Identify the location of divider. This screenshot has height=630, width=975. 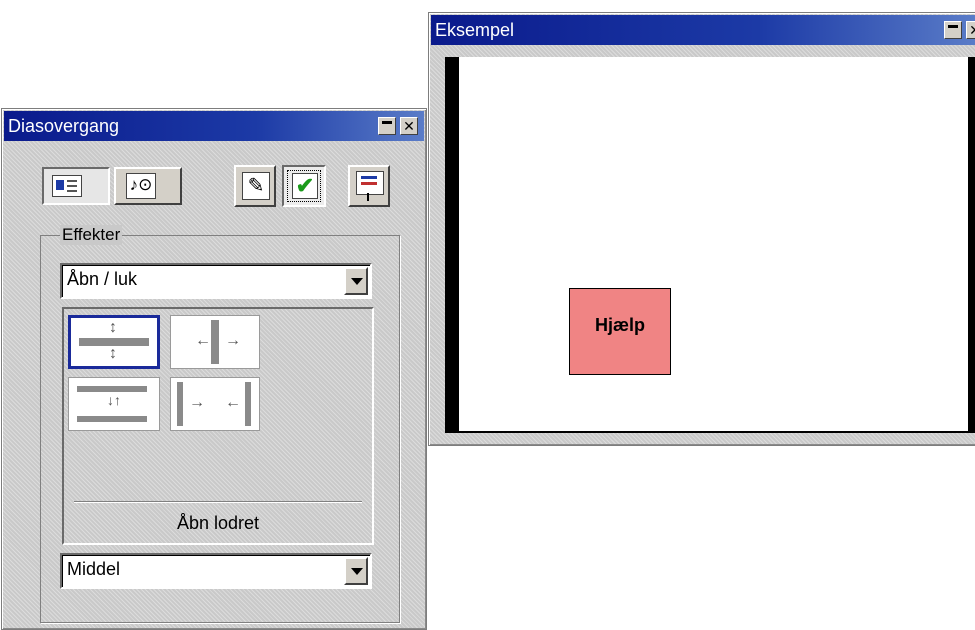
(218, 501).